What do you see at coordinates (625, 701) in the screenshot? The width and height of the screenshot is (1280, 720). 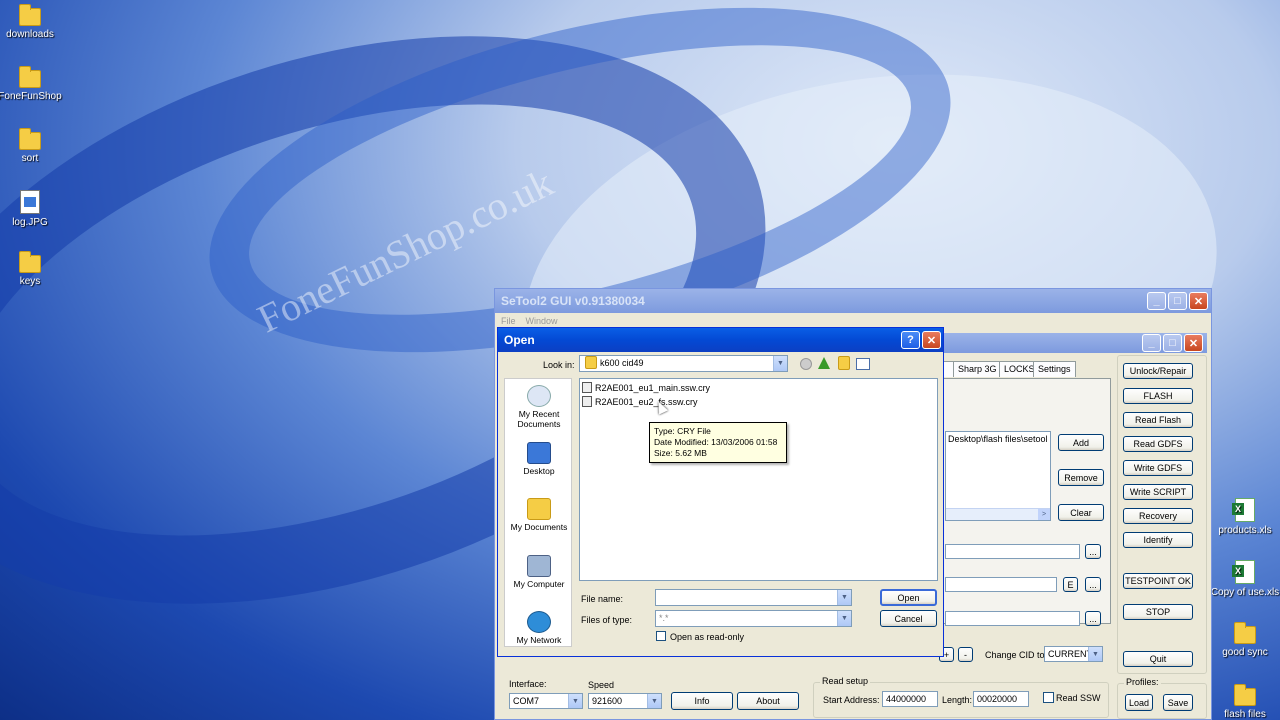 I see `speed-select: 921600 ▼` at bounding box center [625, 701].